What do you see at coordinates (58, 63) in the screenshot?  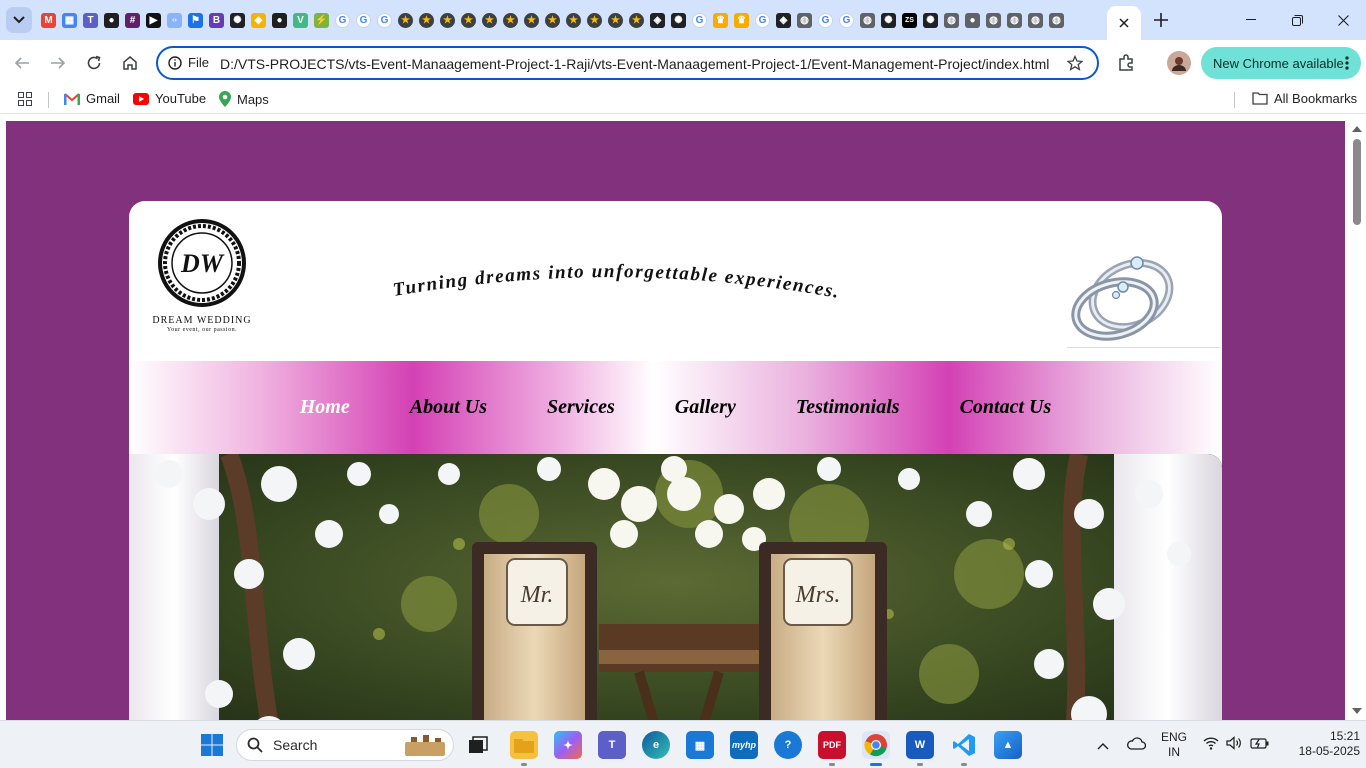 I see `forward-button` at bounding box center [58, 63].